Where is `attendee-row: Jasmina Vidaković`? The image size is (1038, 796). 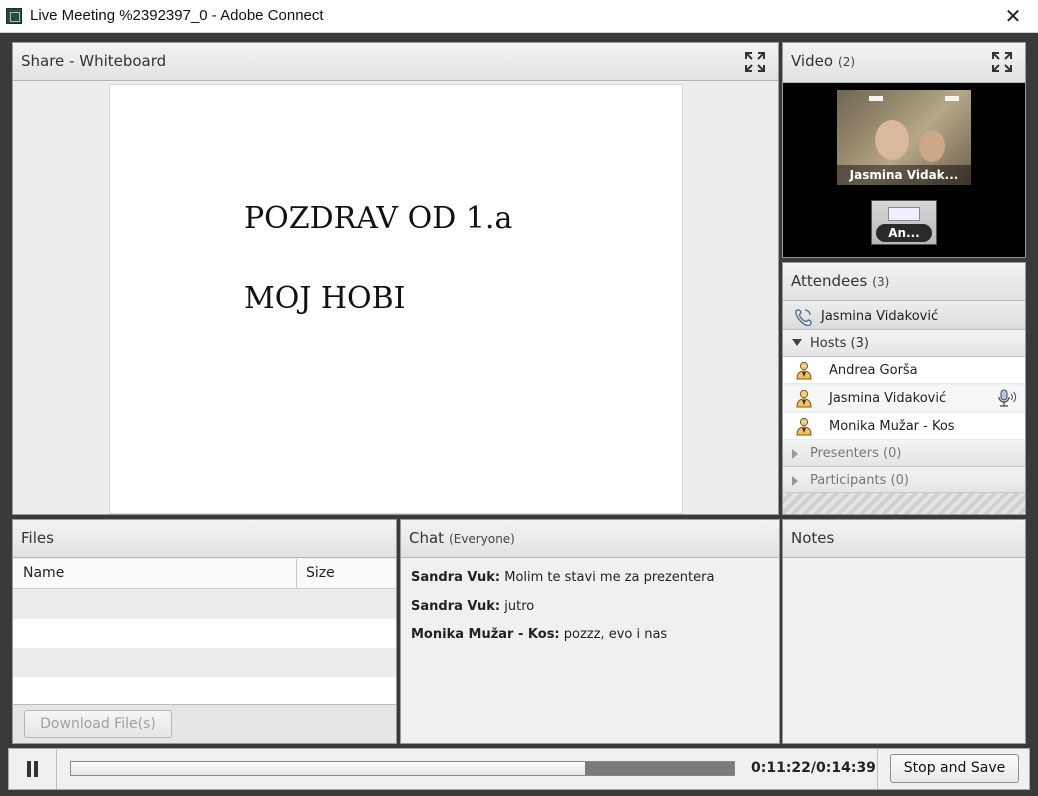 attendee-row: Jasmina Vidaković is located at coordinates (904, 398).